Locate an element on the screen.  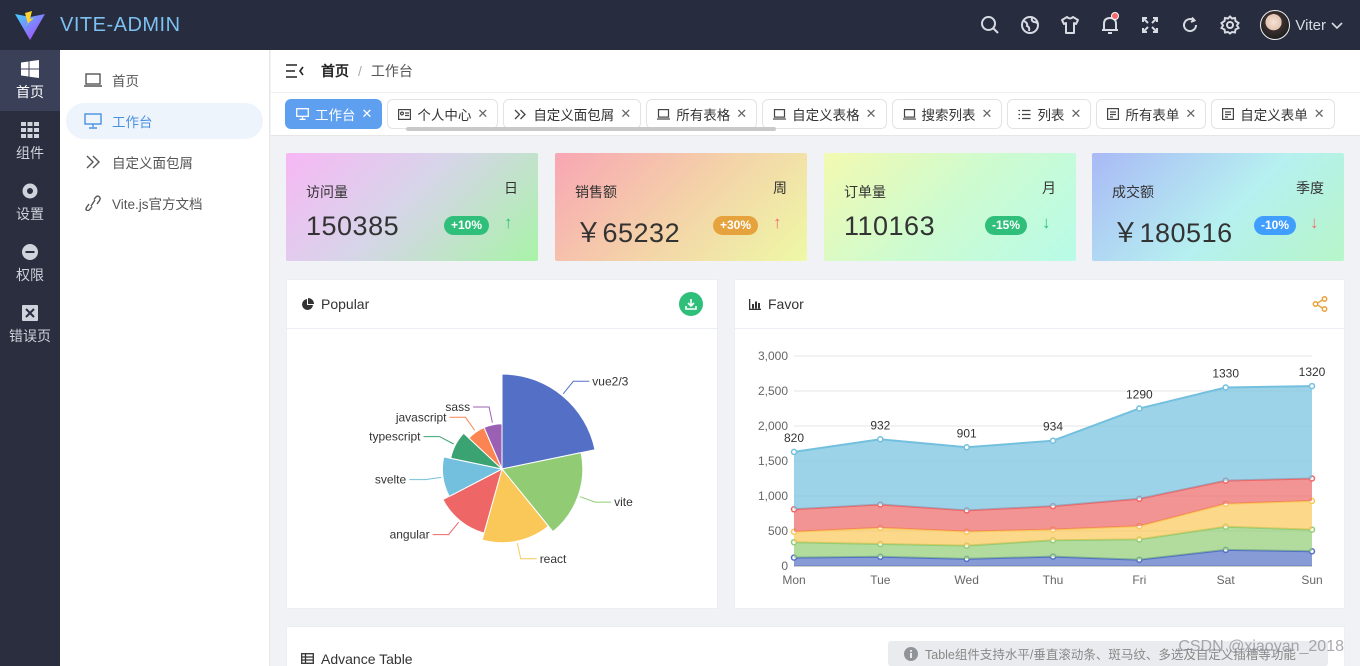
stat-name: 销售额 is located at coordinates (596, 192).